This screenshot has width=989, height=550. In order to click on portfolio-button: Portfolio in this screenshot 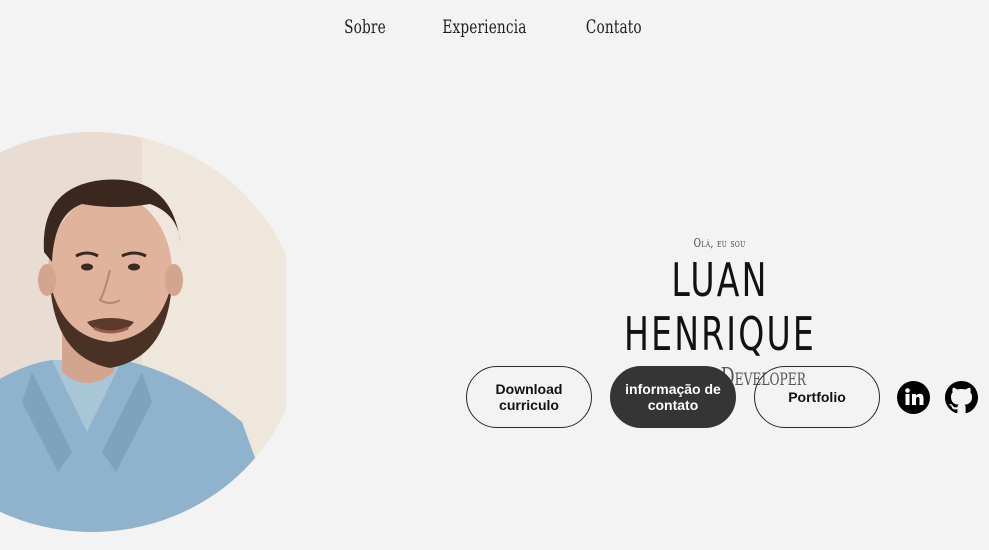, I will do `click(817, 397)`.